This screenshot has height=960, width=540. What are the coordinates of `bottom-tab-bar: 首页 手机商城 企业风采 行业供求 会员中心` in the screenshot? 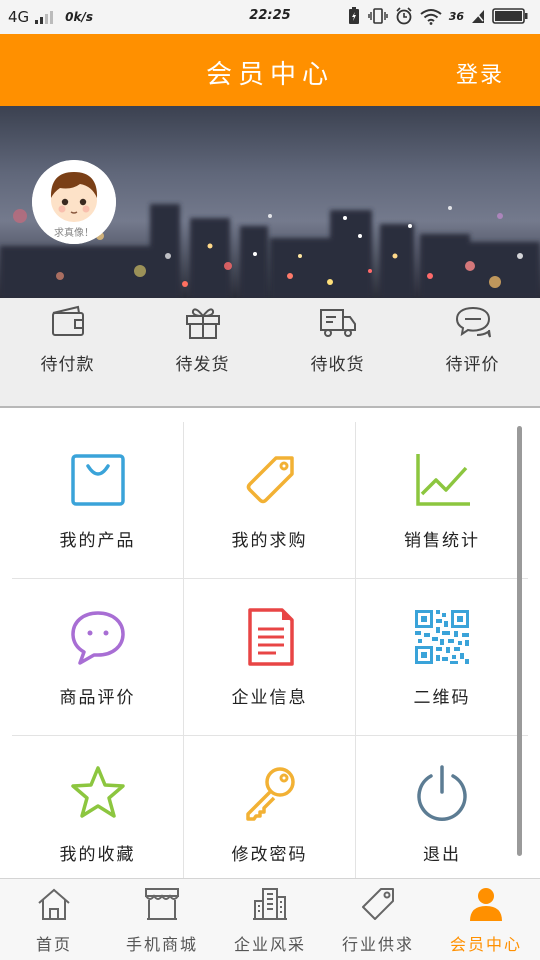 It's located at (270, 919).